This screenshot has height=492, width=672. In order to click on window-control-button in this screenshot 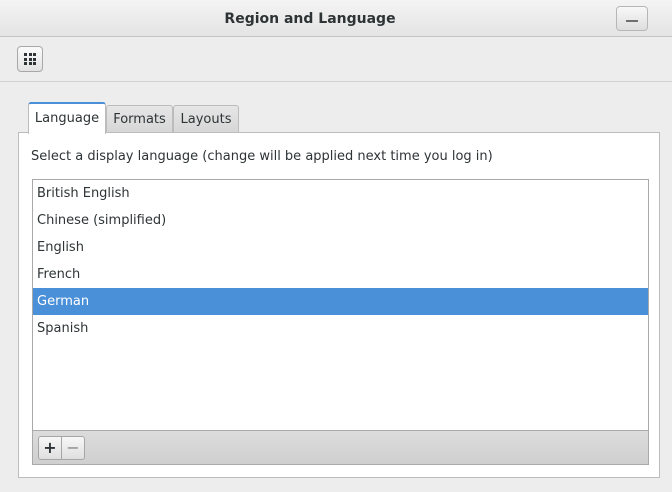, I will do `click(632, 18)`.